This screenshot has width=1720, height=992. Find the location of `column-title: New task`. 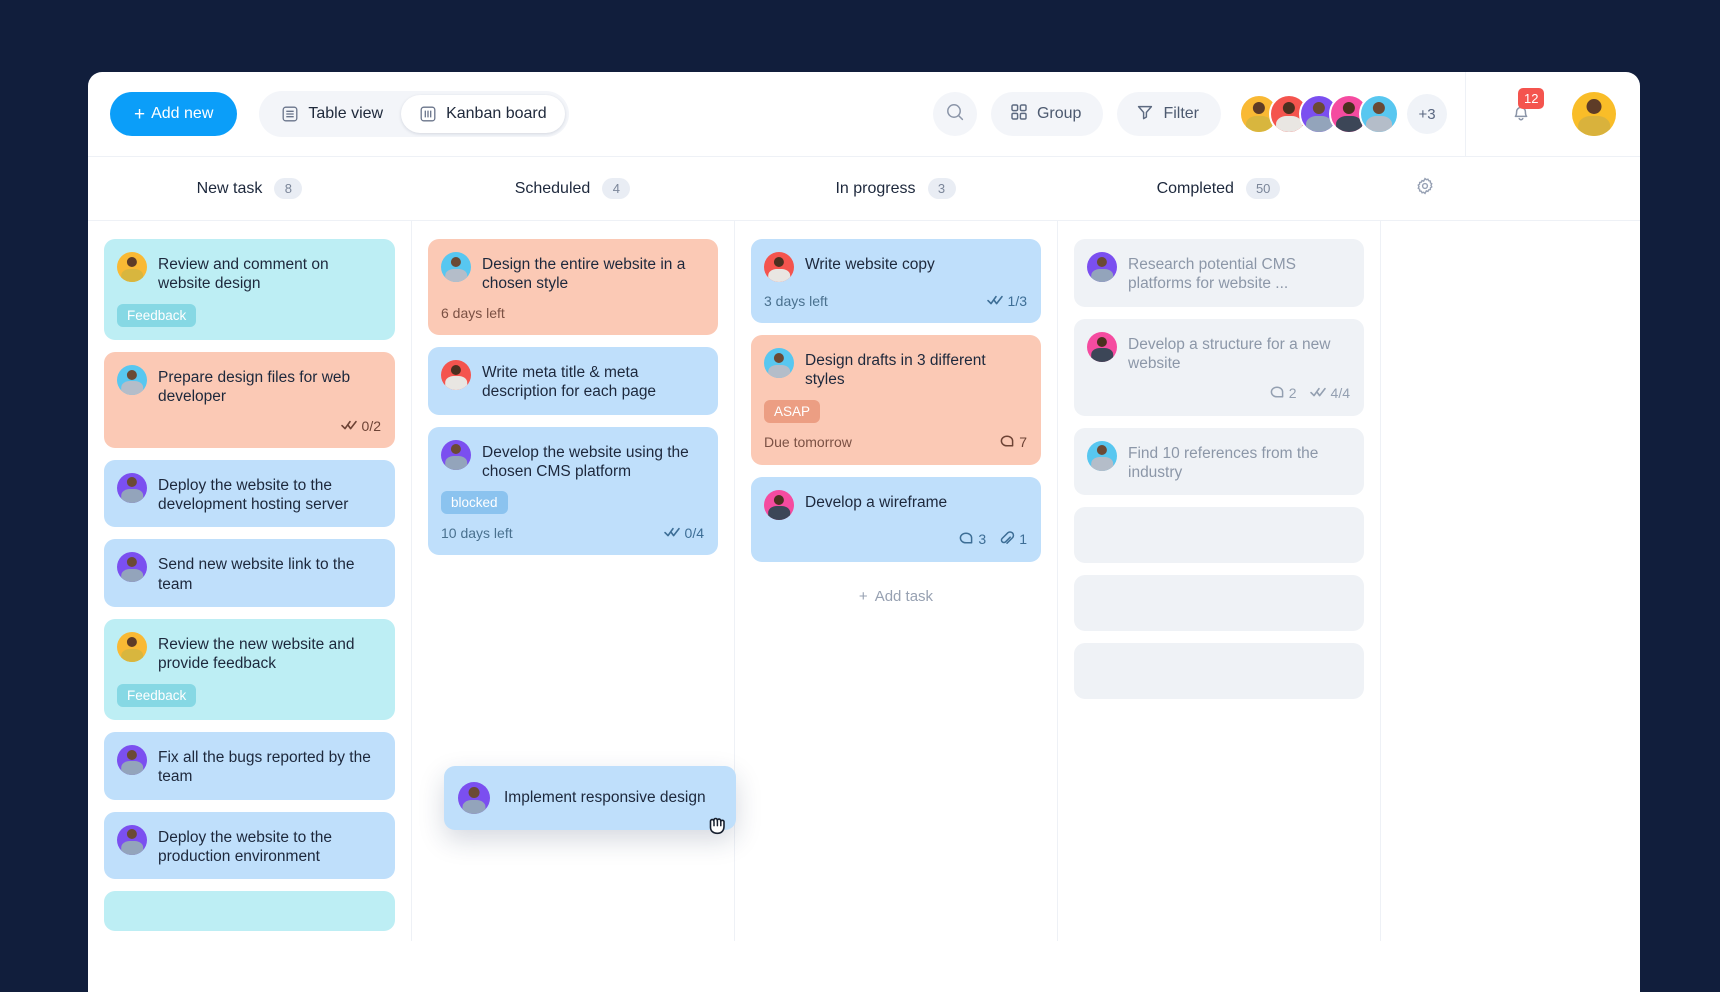

column-title: New task is located at coordinates (229, 188).